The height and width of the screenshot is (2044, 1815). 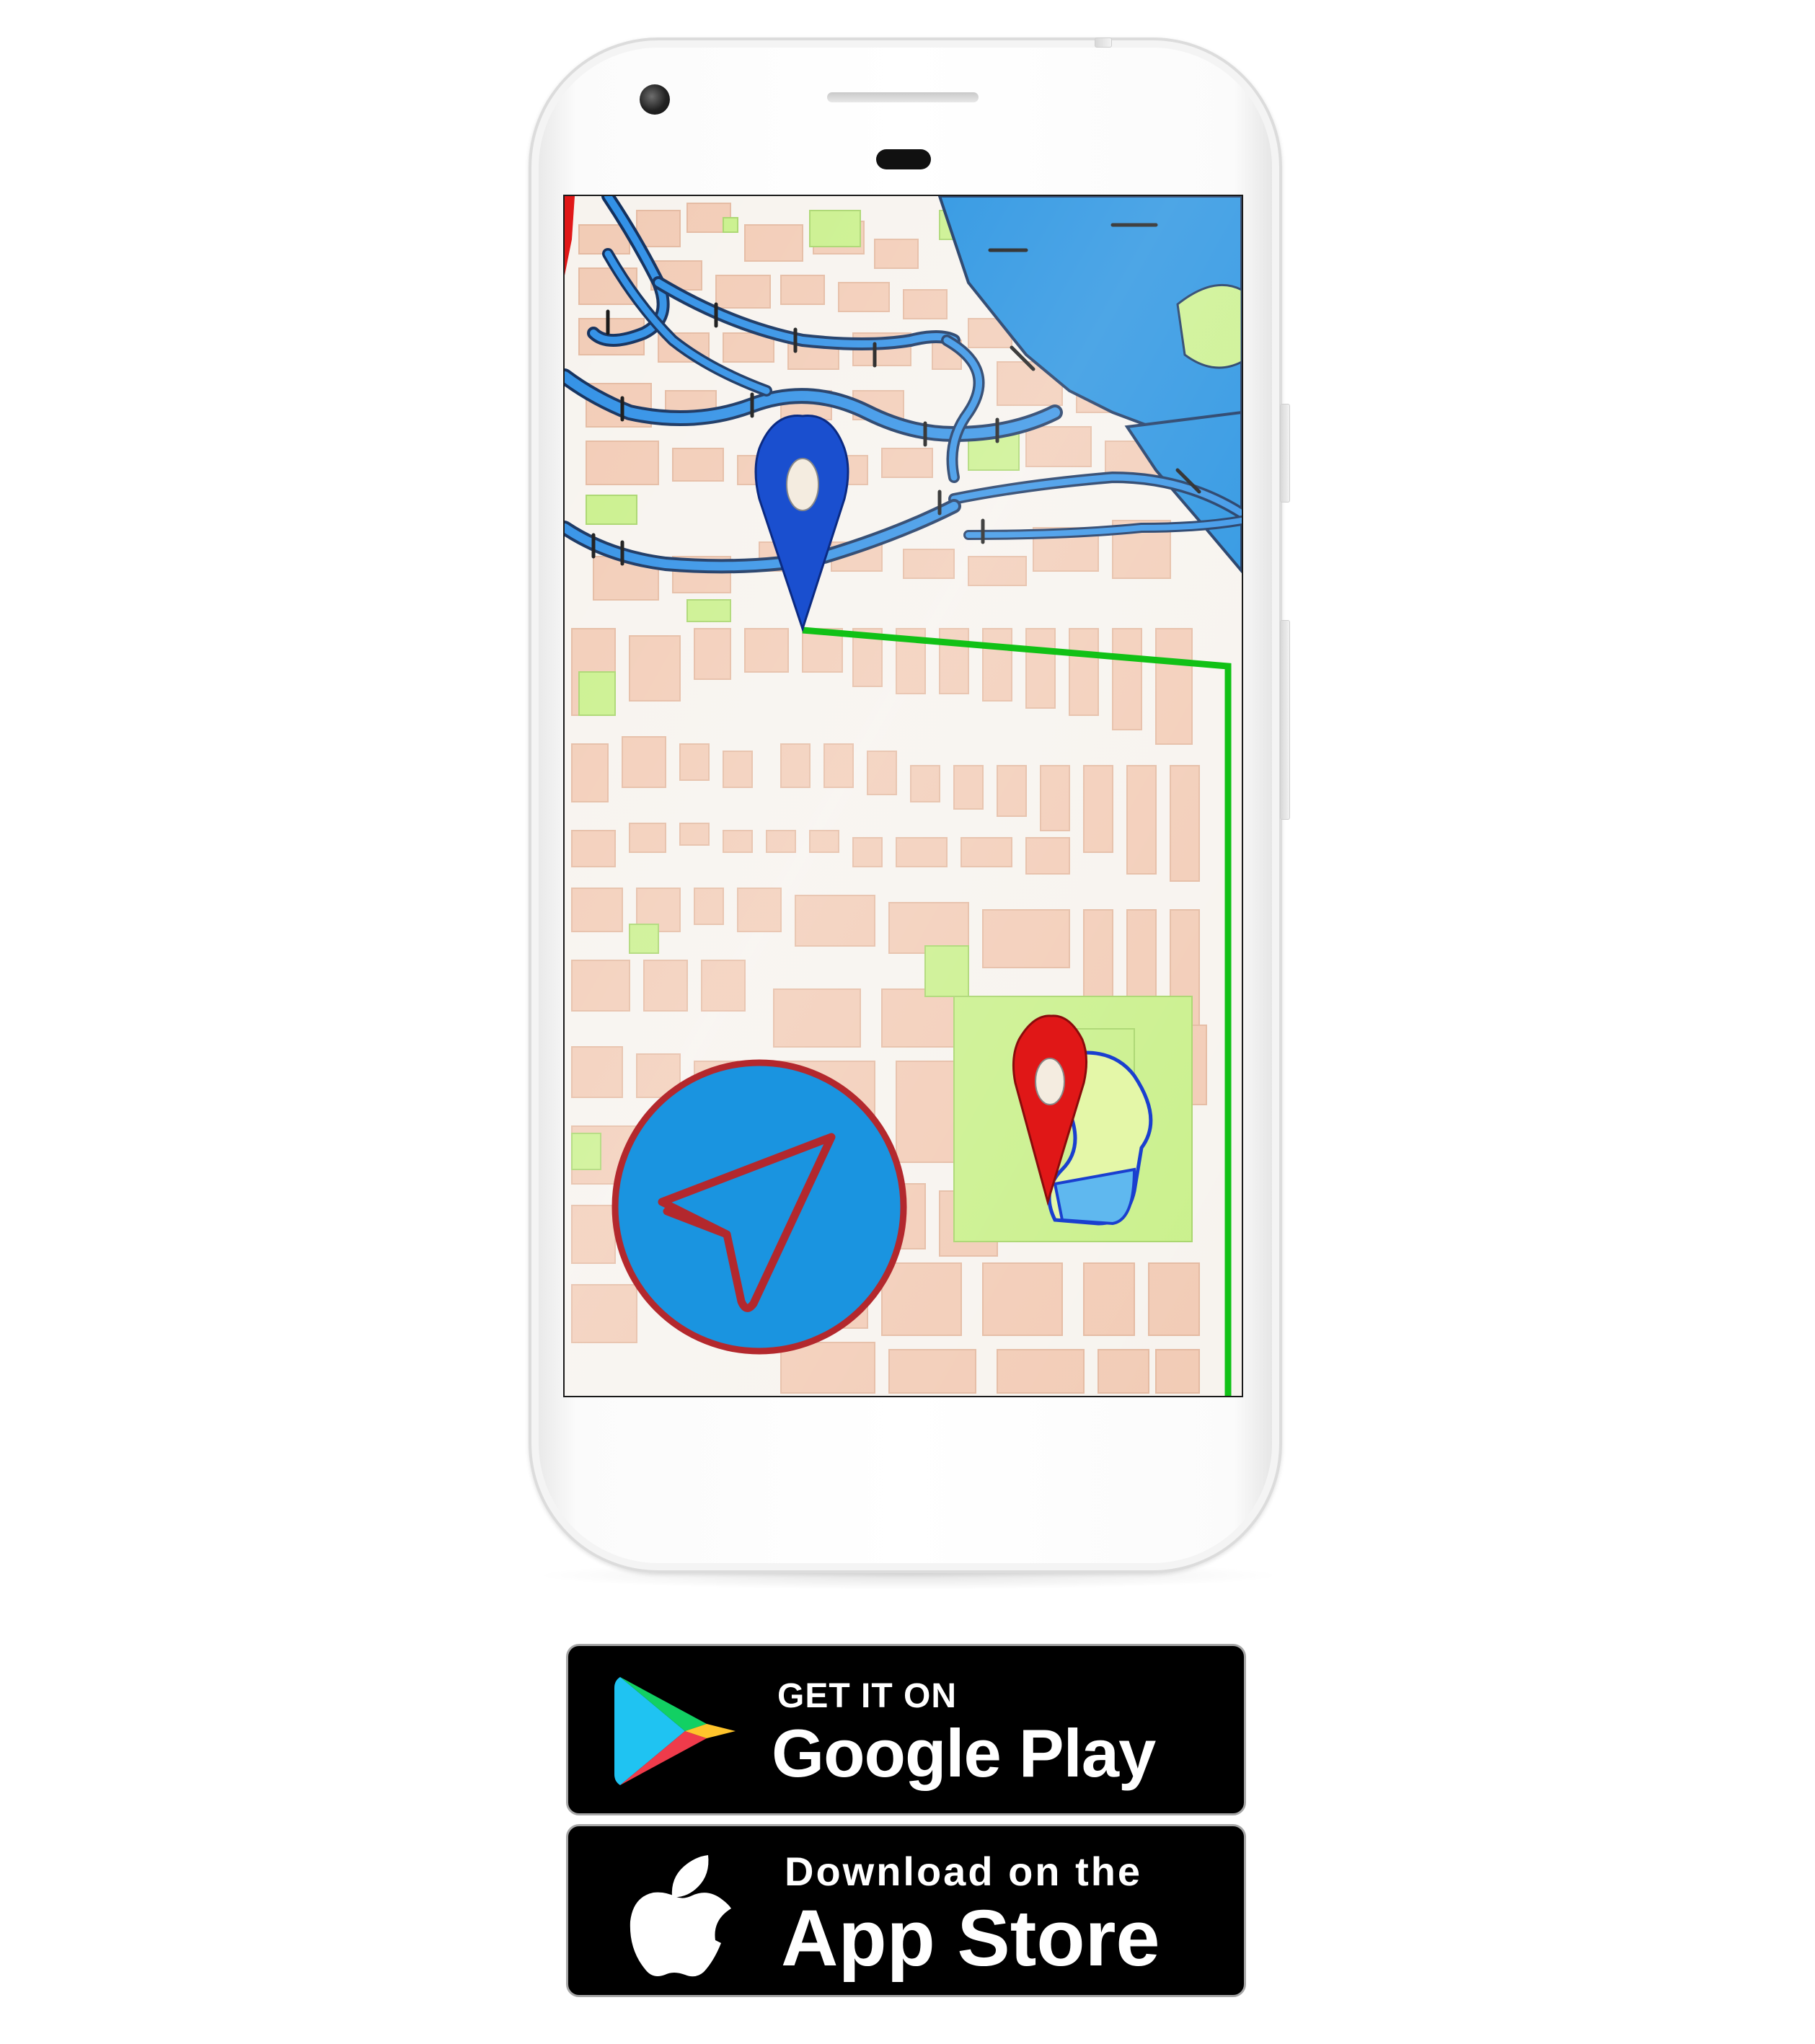 I want to click on app-store-small-text: Download on the, so click(x=964, y=1871).